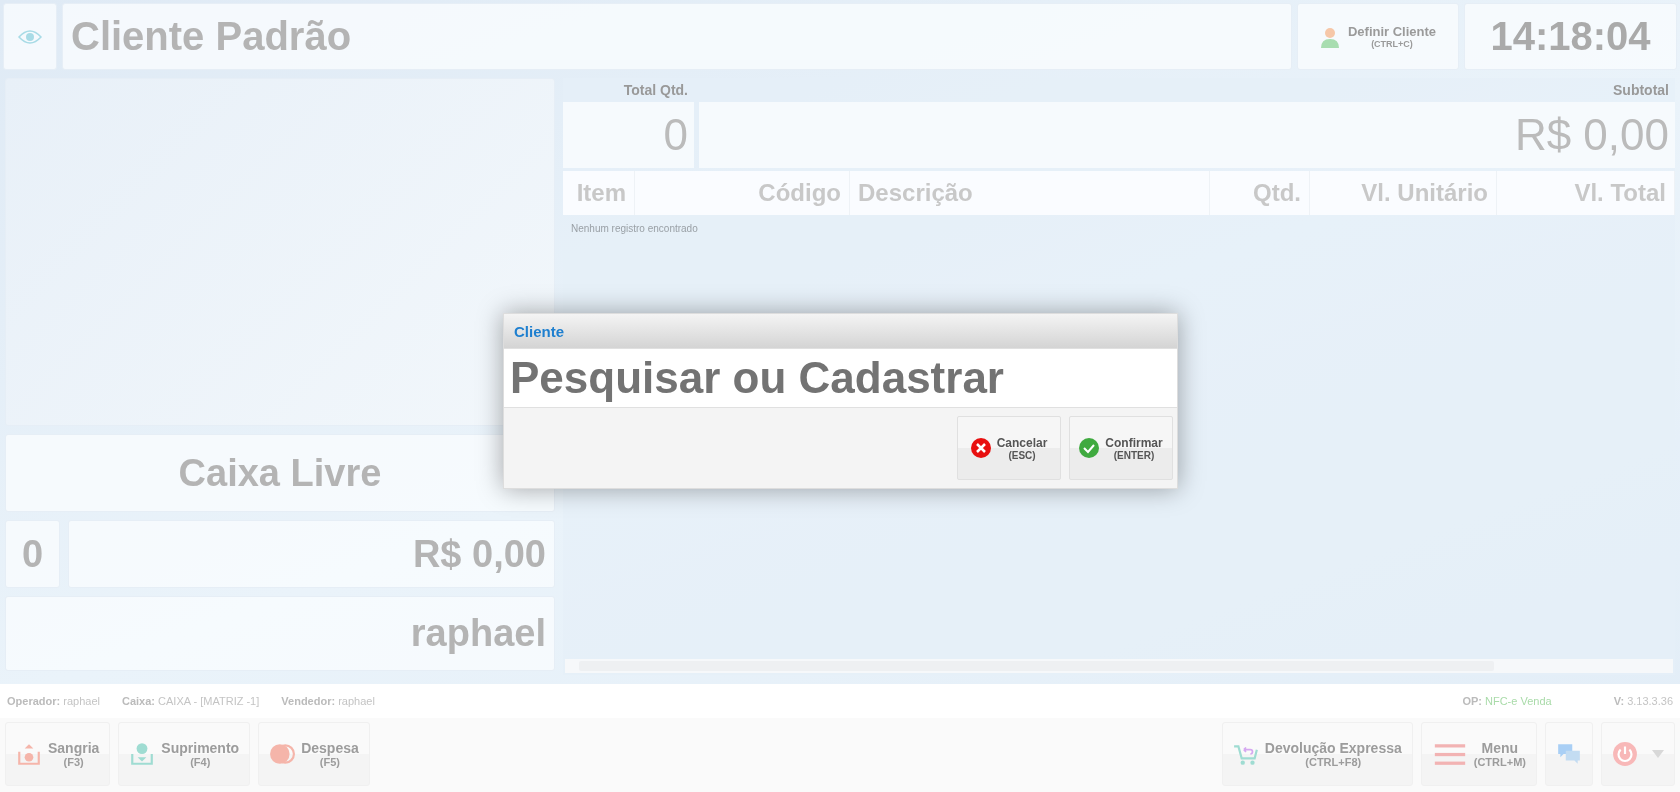 The height and width of the screenshot is (792, 1680). Describe the element at coordinates (1643, 701) in the screenshot. I see `version: V: 3.13.3.36` at that location.